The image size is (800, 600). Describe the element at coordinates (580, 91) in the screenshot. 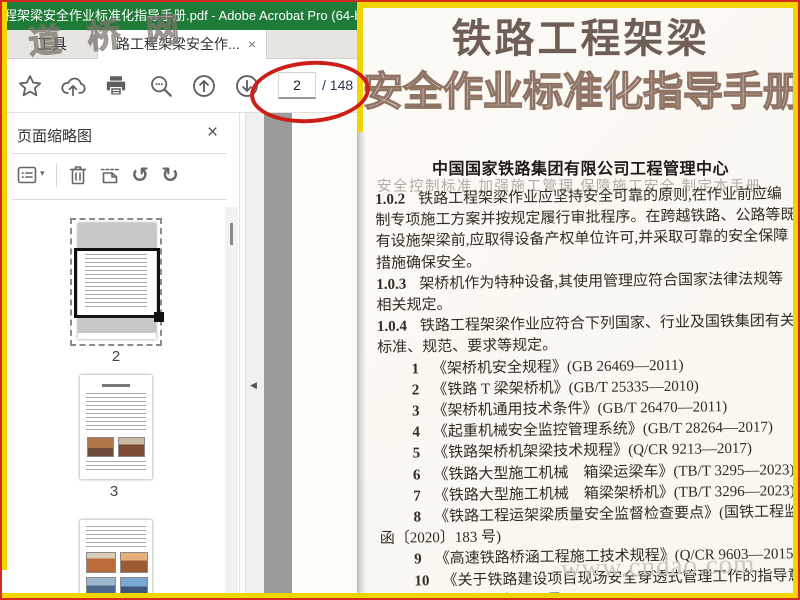

I see `pdf-subtitle: 安全作业标准化指导手册` at that location.